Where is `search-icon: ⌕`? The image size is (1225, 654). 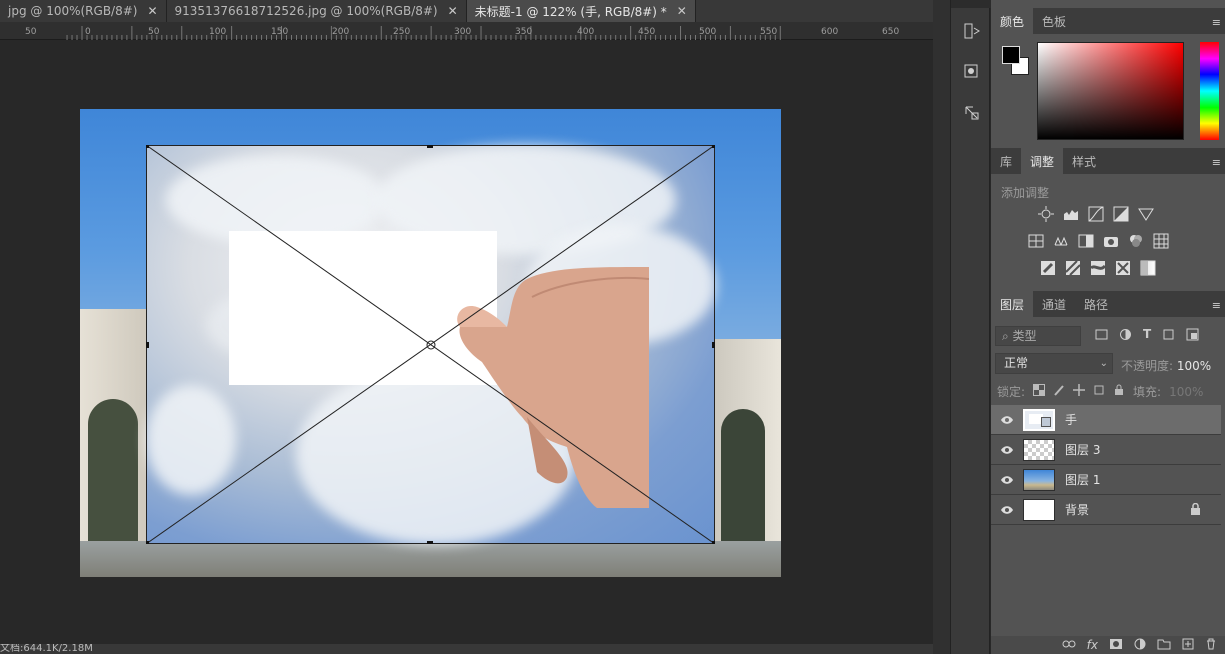 search-icon: ⌕ is located at coordinates (1007, 336).